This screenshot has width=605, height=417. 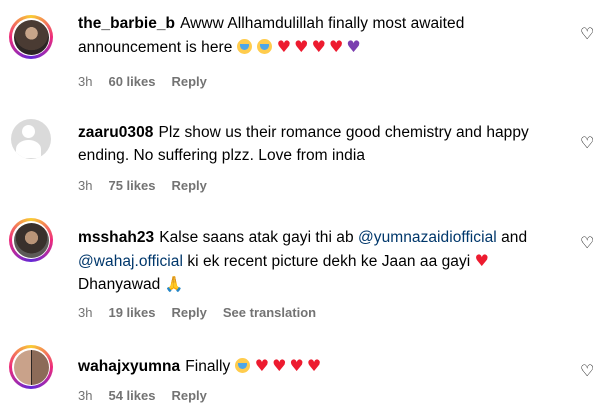 What do you see at coordinates (269, 312) in the screenshot?
I see `see-translation-button: See translation` at bounding box center [269, 312].